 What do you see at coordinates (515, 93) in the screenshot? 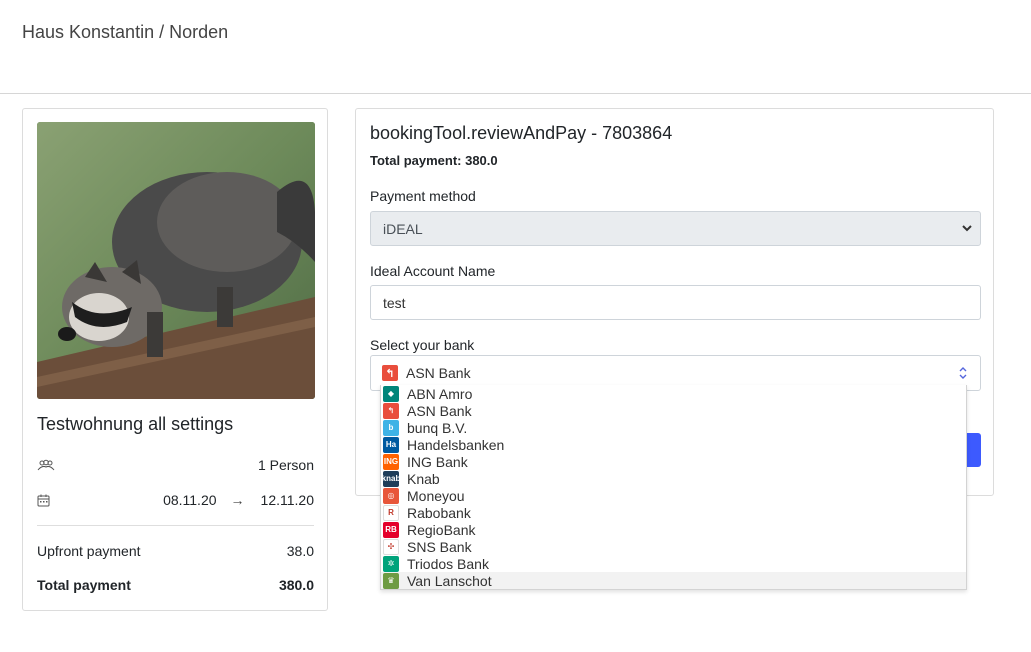
I see `header-divider` at bounding box center [515, 93].